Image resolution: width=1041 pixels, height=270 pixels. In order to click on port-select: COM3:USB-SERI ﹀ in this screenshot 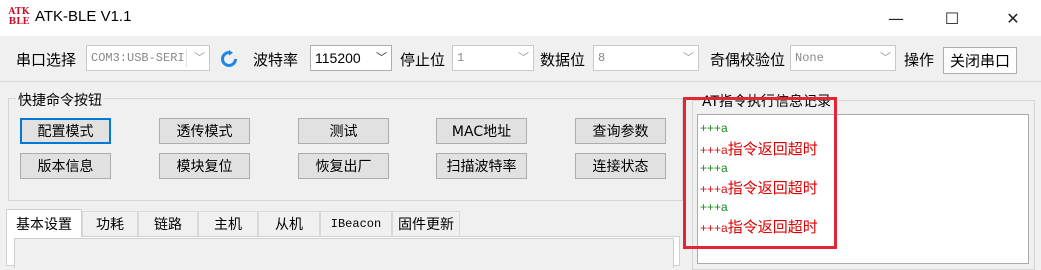, I will do `click(148, 58)`.